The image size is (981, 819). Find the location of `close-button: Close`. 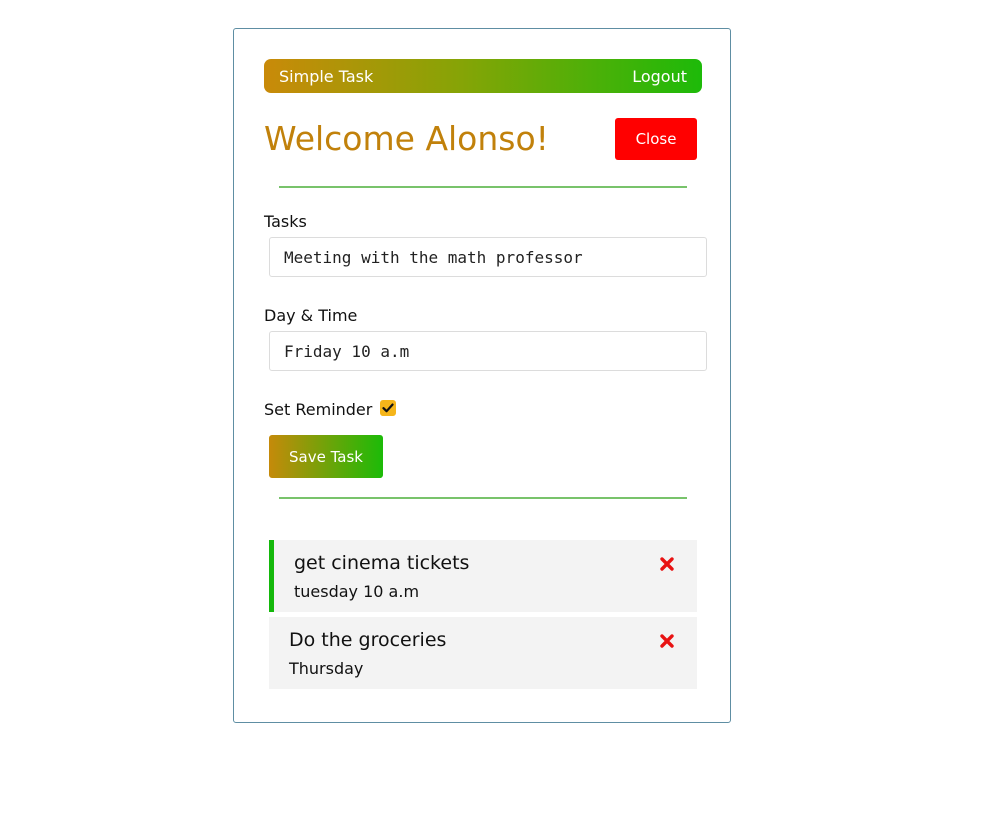

close-button: Close is located at coordinates (656, 139).